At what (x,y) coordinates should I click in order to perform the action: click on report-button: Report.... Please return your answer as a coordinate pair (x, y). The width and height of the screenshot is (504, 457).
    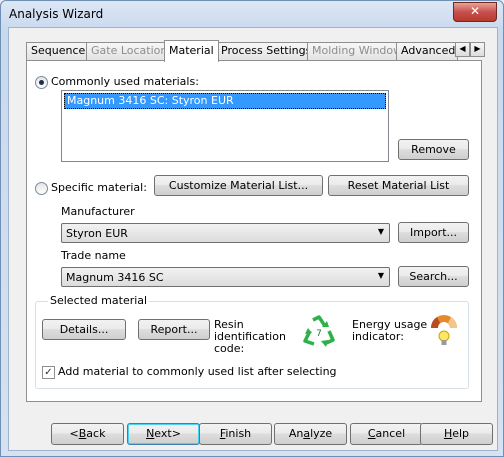
    Looking at the image, I should click on (174, 329).